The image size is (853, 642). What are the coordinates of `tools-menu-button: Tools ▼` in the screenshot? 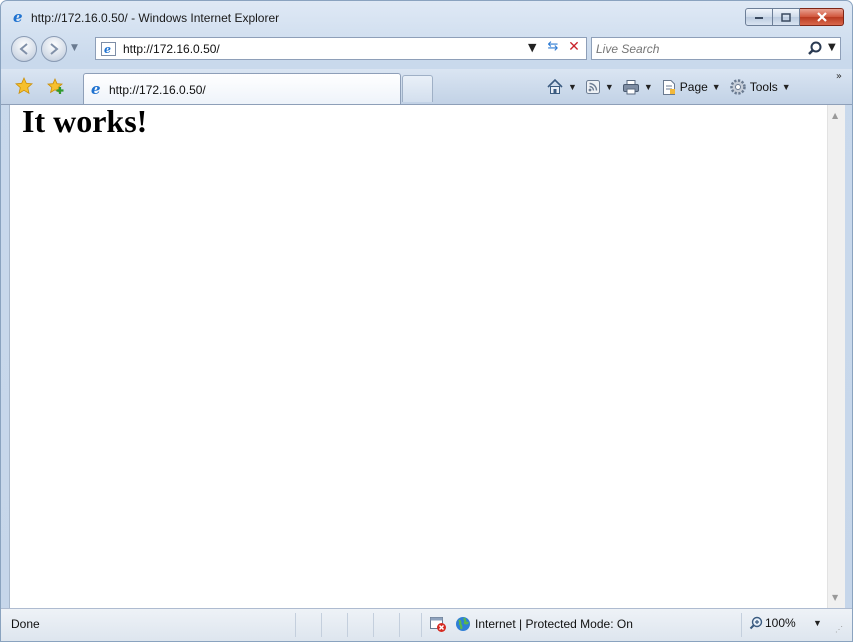 It's located at (764, 87).